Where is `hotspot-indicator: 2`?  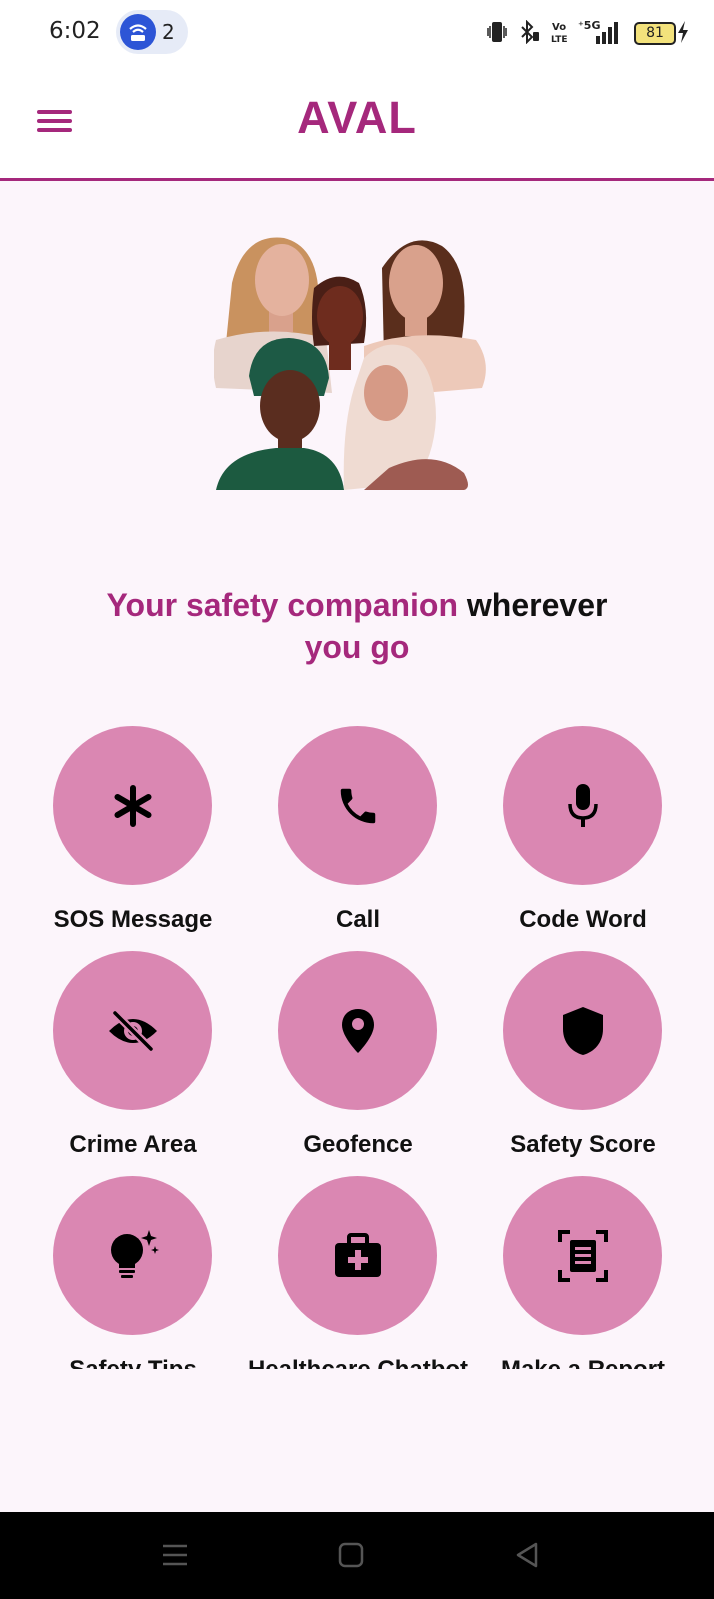
hotspot-indicator: 2 is located at coordinates (152, 32).